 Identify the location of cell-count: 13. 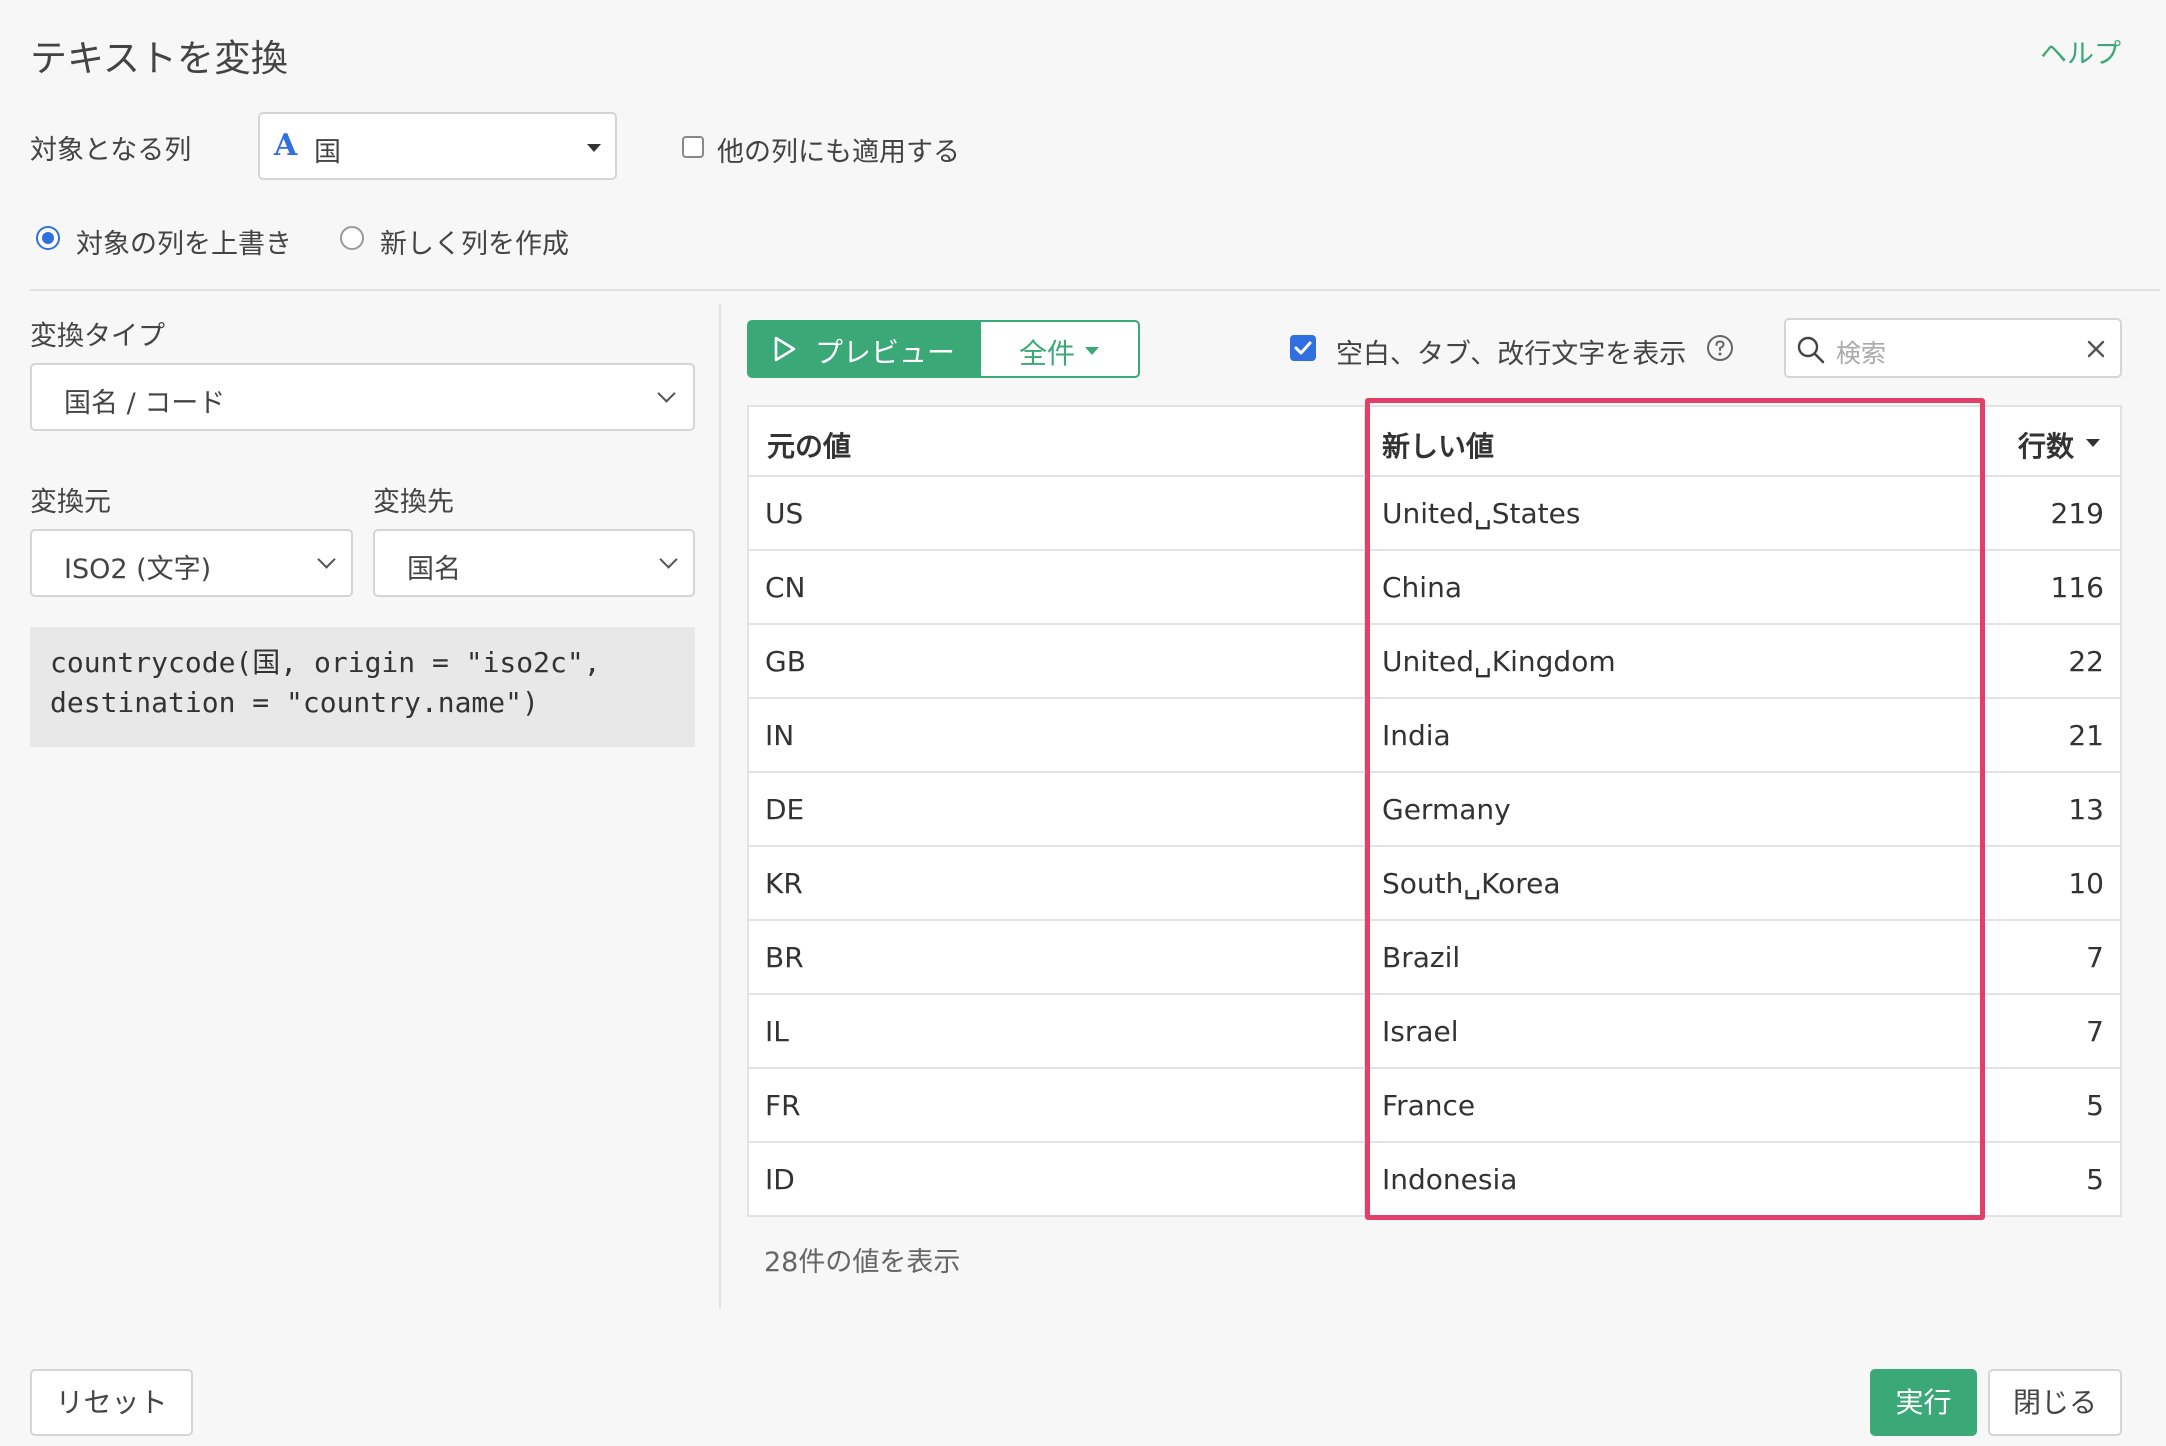
(2086, 809).